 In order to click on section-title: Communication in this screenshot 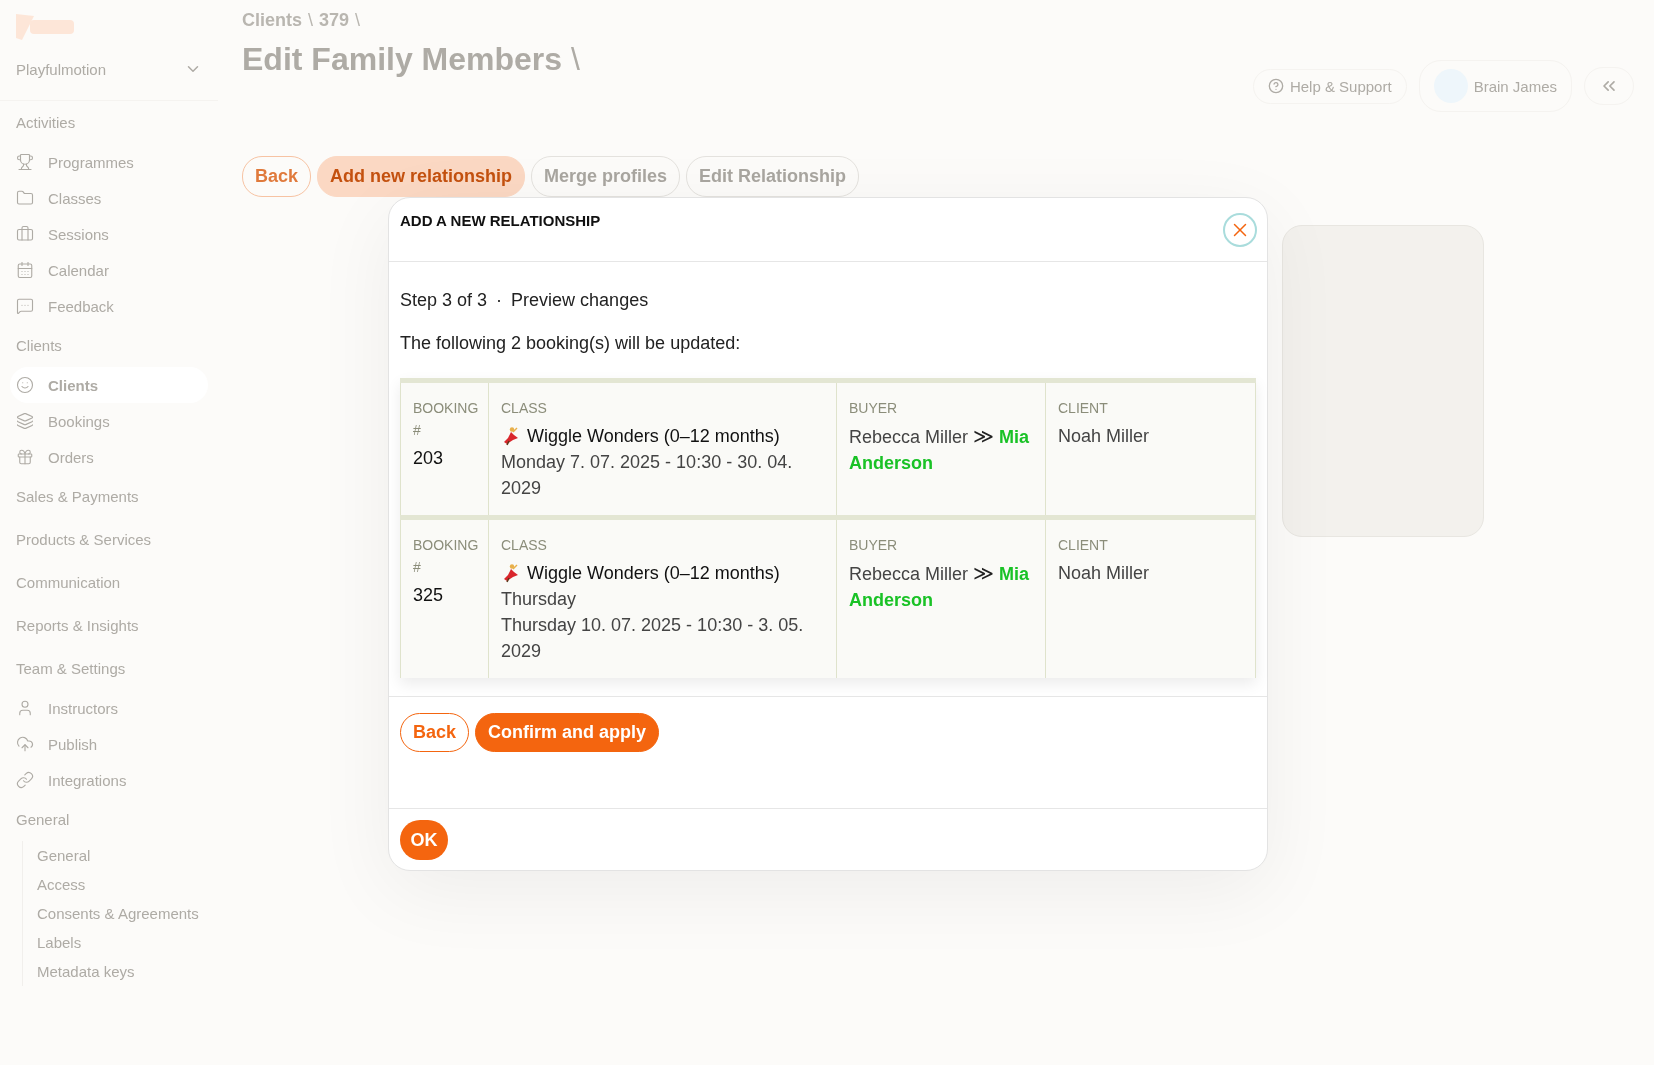, I will do `click(68, 583)`.